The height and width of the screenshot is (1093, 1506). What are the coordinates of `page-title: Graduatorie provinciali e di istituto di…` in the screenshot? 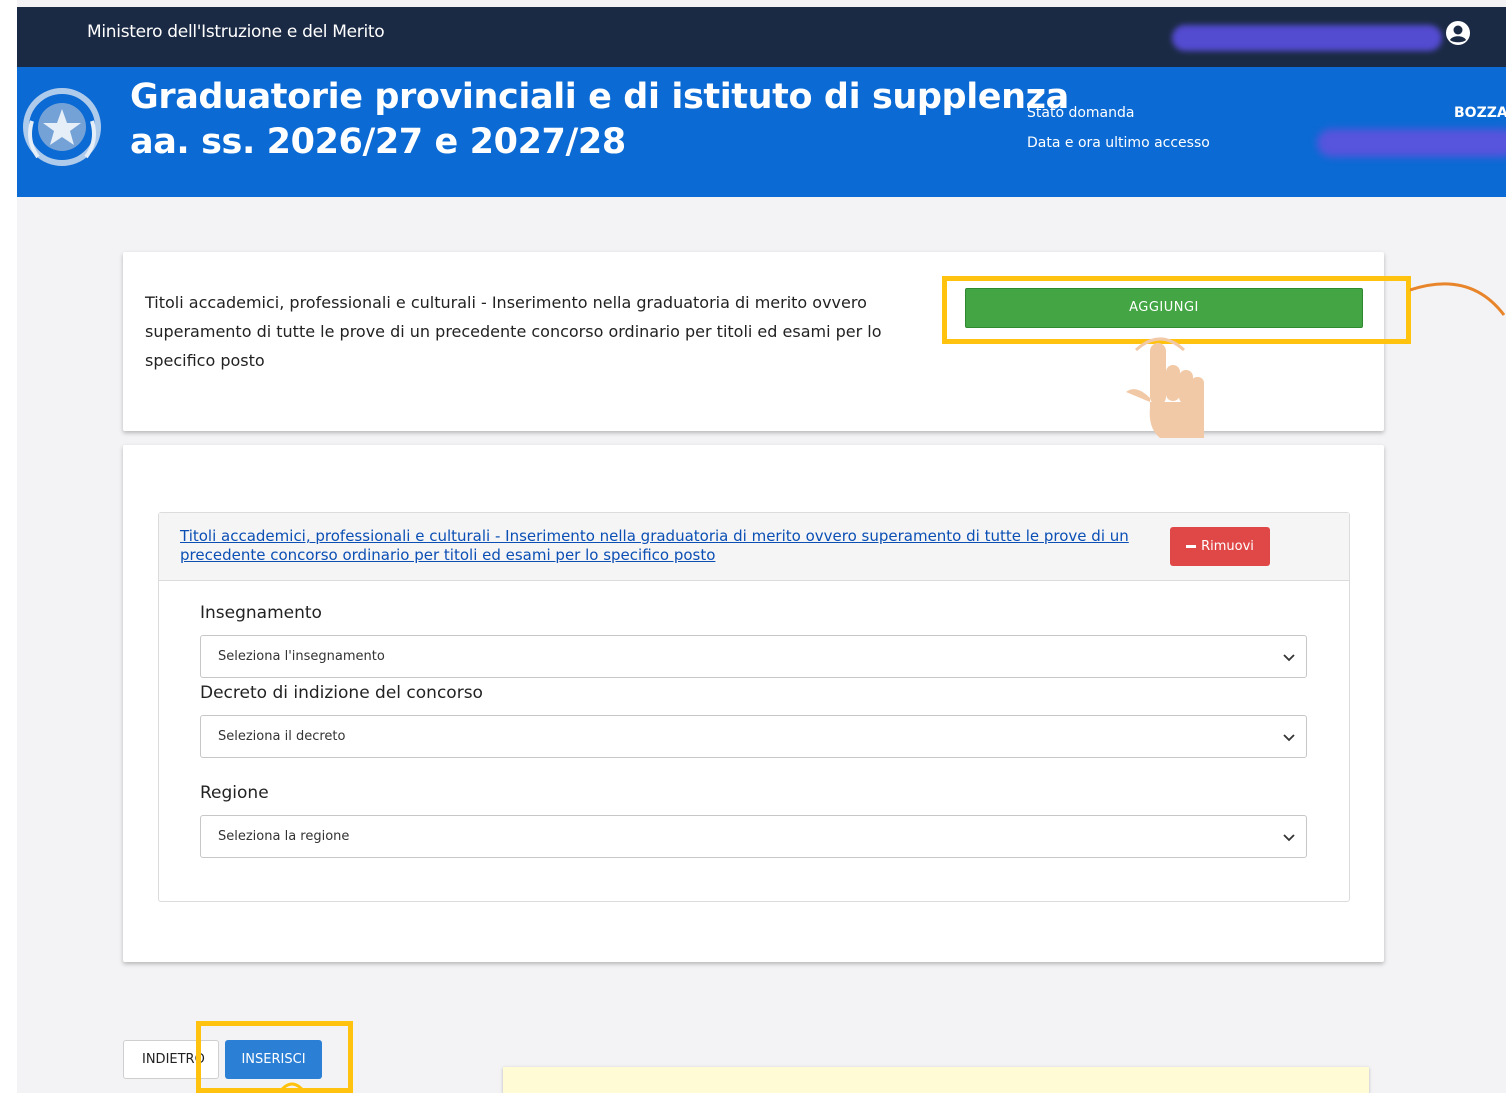 It's located at (599, 120).